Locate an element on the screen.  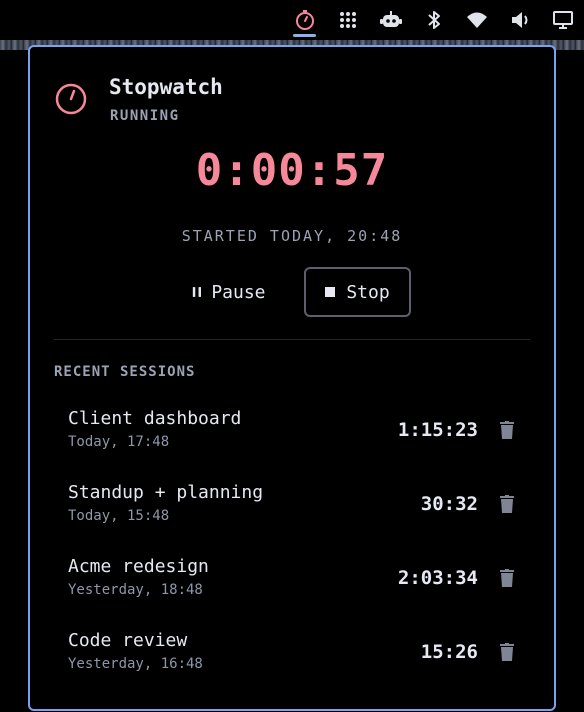
wifi-tray-button is located at coordinates (476, 20).